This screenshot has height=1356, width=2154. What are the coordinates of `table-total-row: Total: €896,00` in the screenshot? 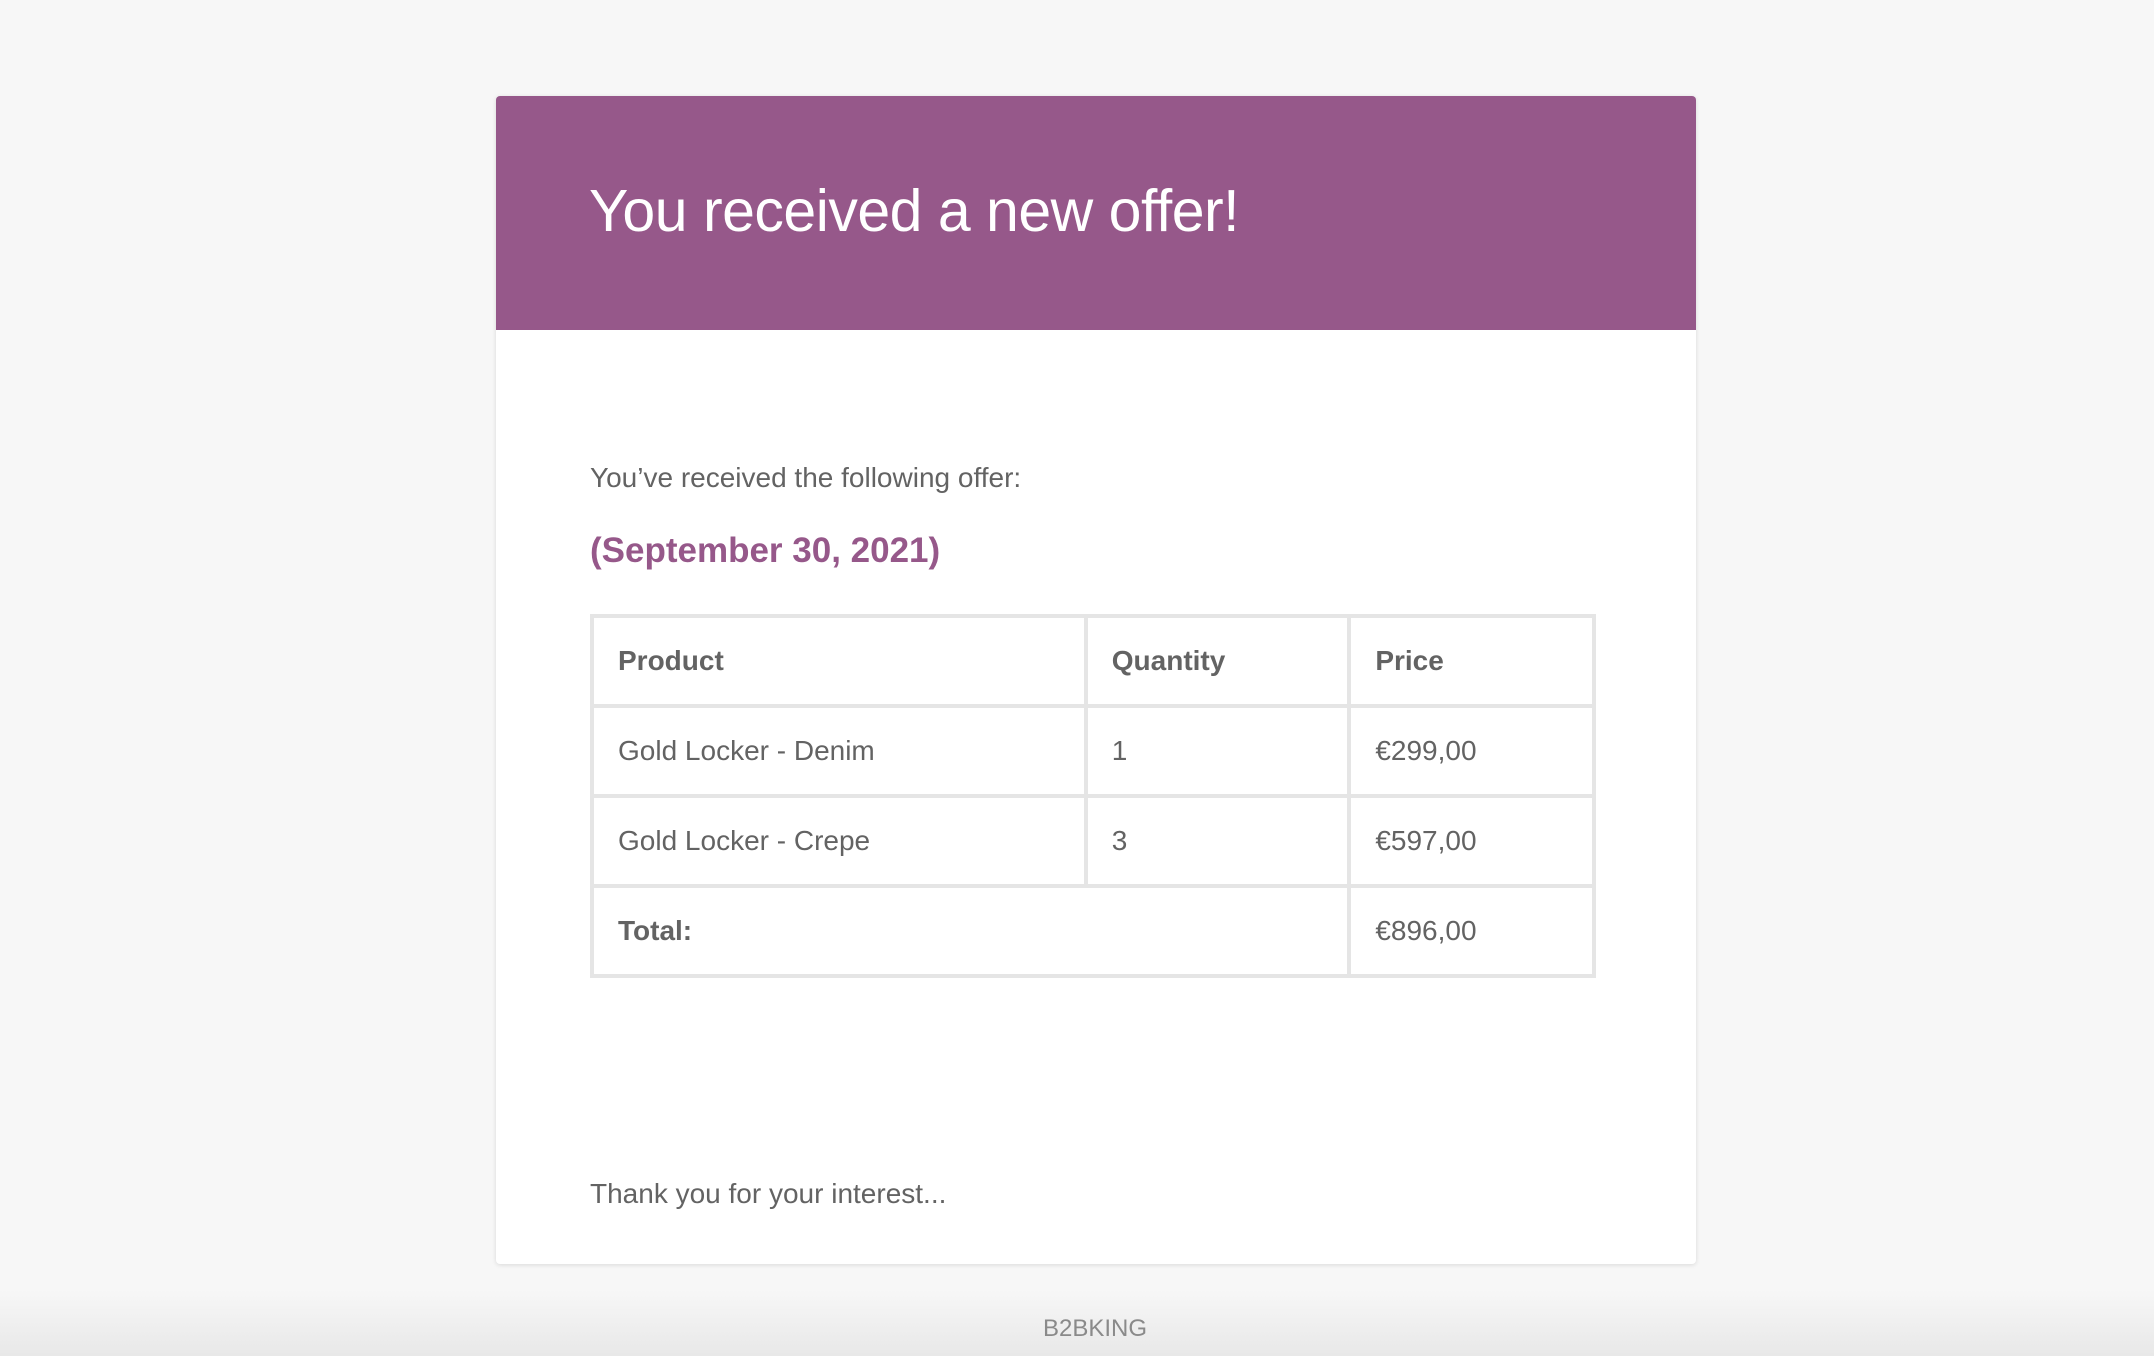 It's located at (1092, 931).